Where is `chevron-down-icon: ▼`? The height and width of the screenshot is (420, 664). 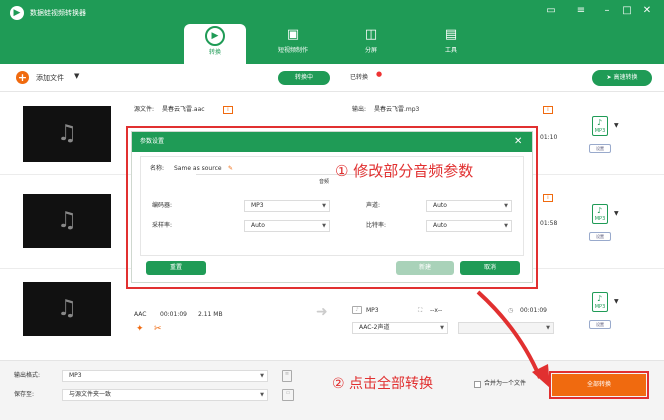
chevron-down-icon: ▼ is located at coordinates (76, 76).